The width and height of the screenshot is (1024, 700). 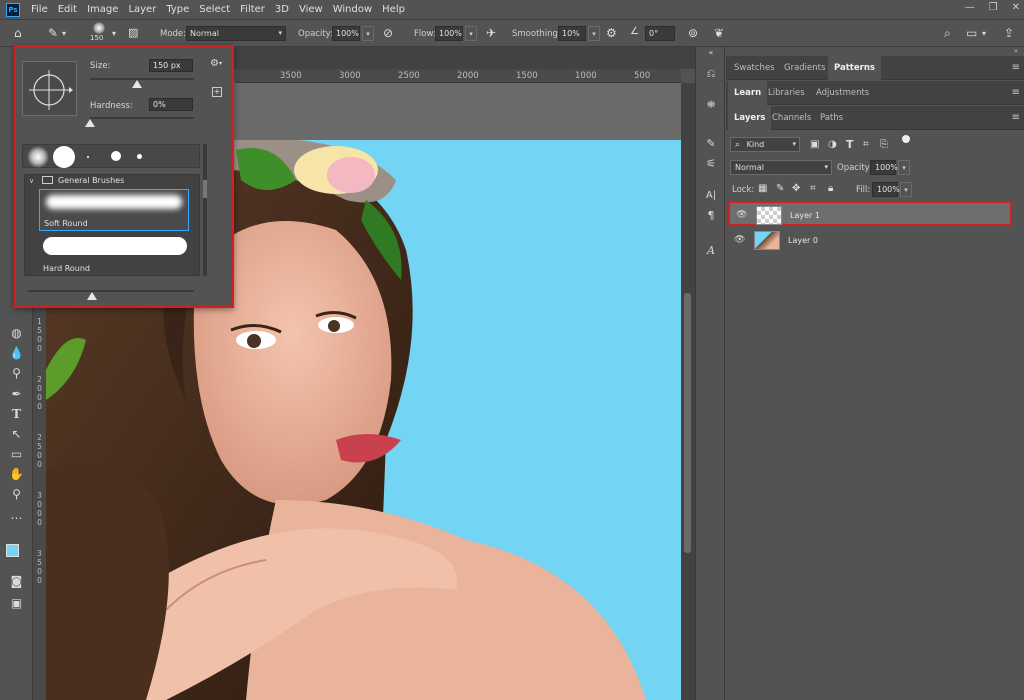 I want to click on tab-paths: Paths, so click(x=831, y=118).